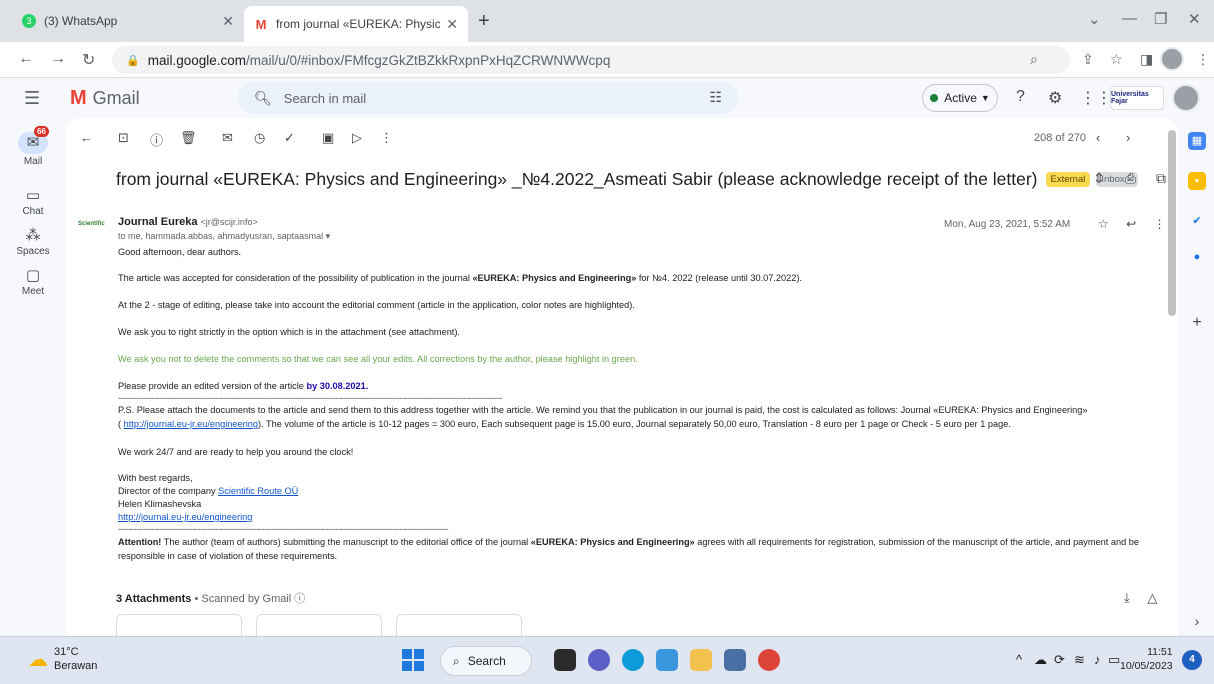 The width and height of the screenshot is (1214, 684). Describe the element at coordinates (1197, 323) in the screenshot. I see `add-addon-icon: +` at that location.